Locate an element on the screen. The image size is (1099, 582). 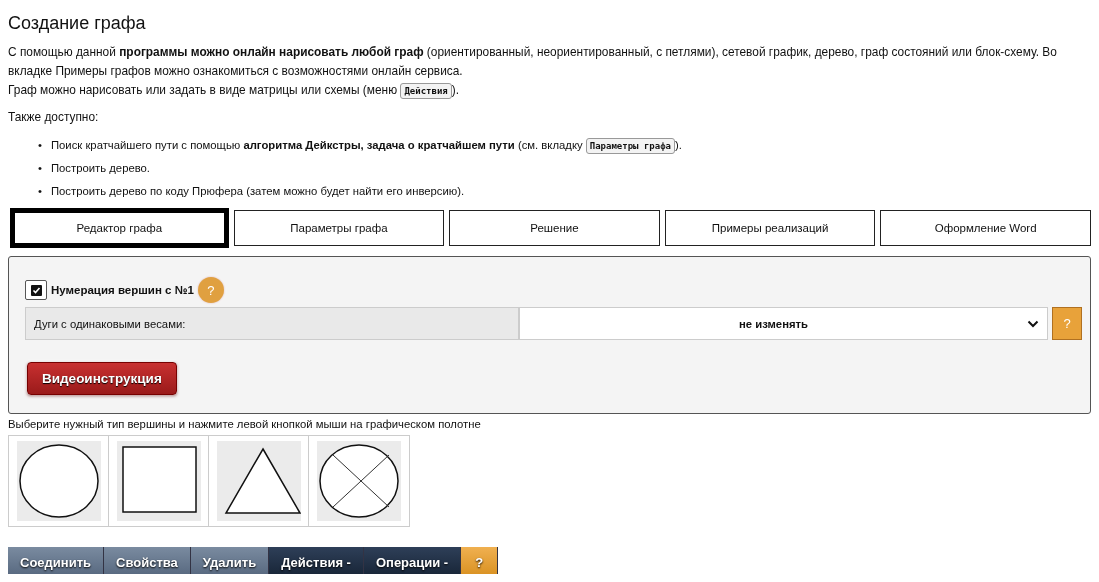
section-label: Также доступно: is located at coordinates (54, 117).